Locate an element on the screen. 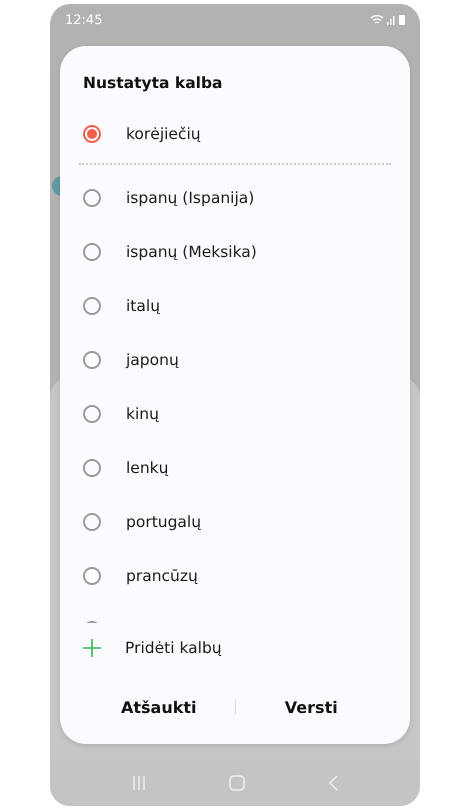 Image resolution: width=470 pixels, height=810 pixels. language-option: korėjiečių is located at coordinates (163, 134).